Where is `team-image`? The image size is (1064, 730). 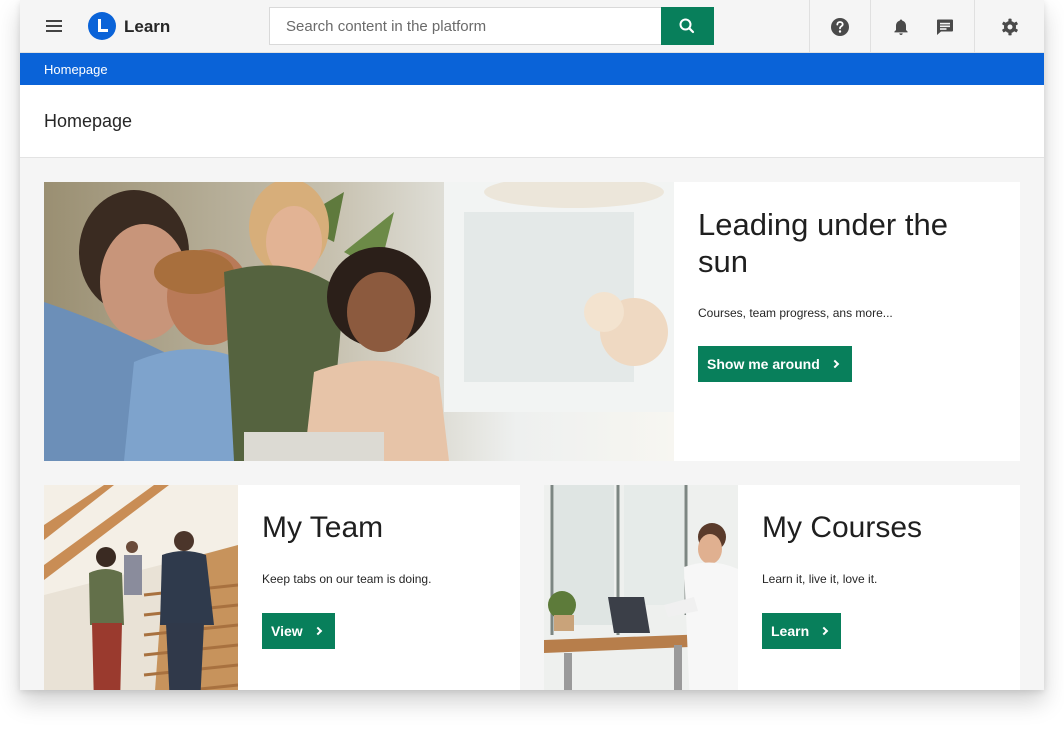 team-image is located at coordinates (141, 587).